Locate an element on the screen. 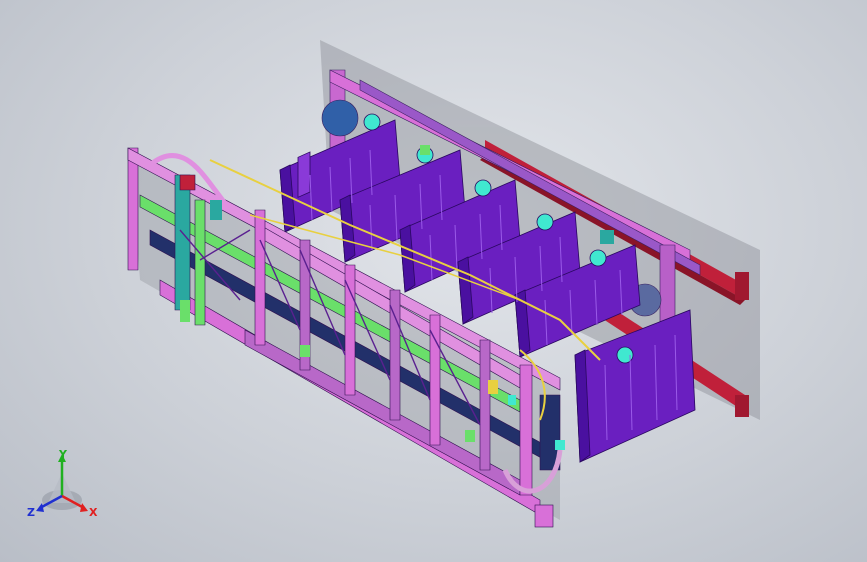 This screenshot has width=867, height=562. axis-triad: Y X Z is located at coordinates (67, 488).